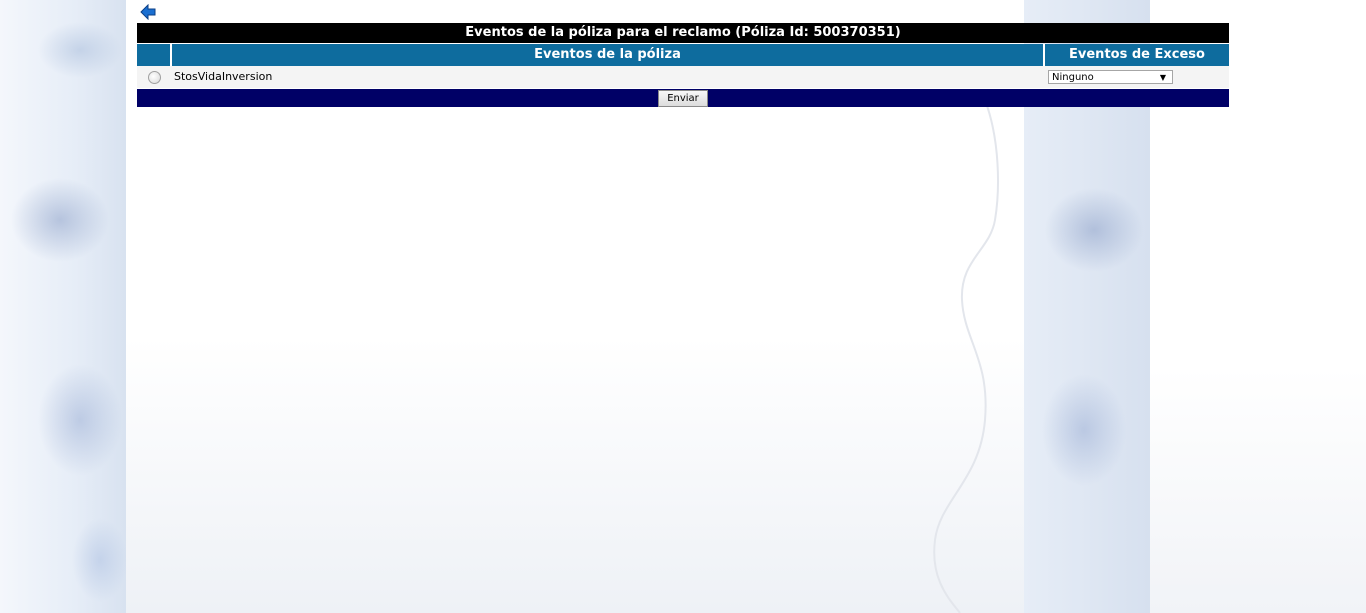 The height and width of the screenshot is (613, 1366). What do you see at coordinates (1110, 77) in the screenshot?
I see `excess-events-select: Ninguno ▼` at bounding box center [1110, 77].